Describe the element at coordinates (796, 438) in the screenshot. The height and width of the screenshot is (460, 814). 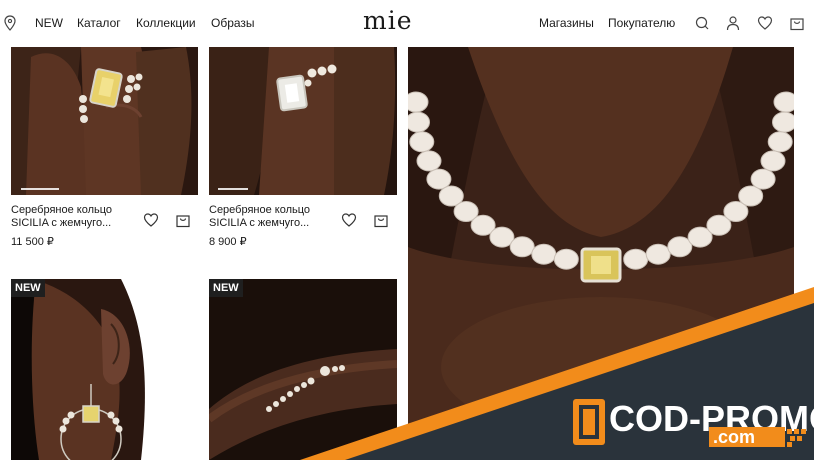
I see `promo-pixels-icon` at that location.